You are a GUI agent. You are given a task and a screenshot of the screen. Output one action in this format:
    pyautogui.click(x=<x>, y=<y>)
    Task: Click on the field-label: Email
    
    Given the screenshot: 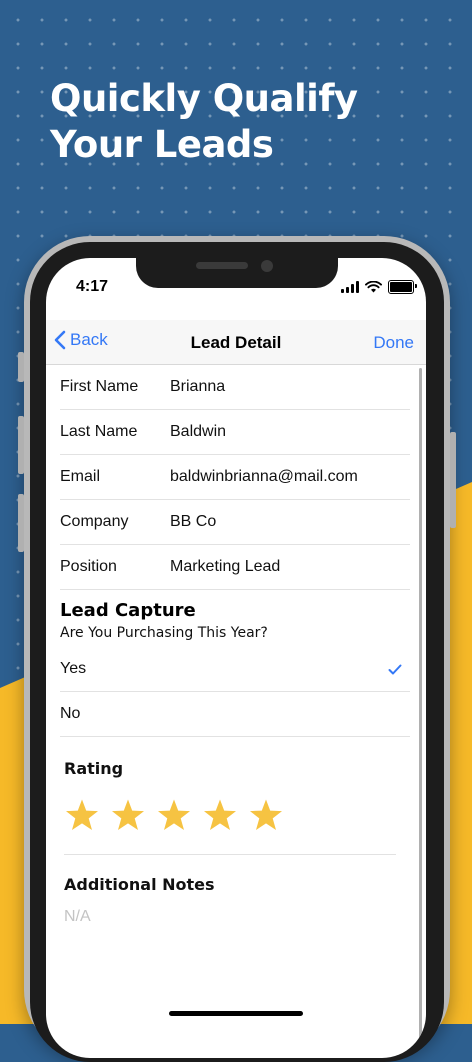 What is the action you would take?
    pyautogui.click(x=80, y=476)
    